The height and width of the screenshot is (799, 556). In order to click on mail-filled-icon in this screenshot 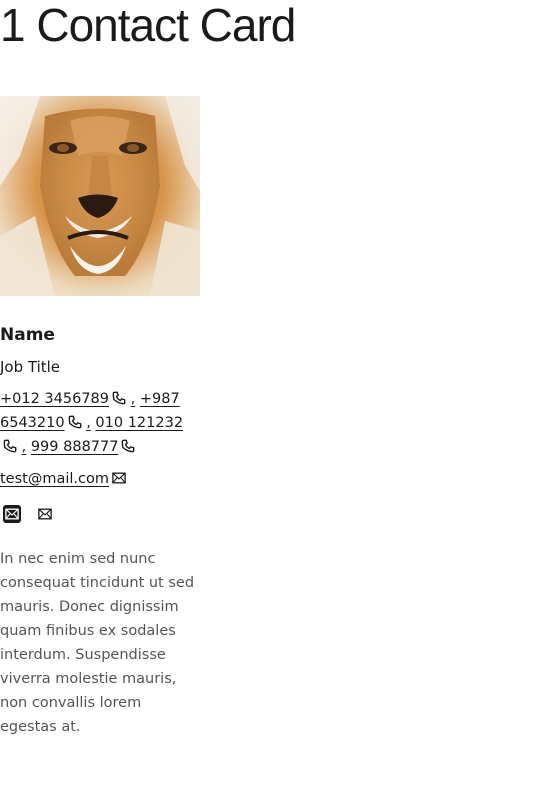, I will do `click(12, 514)`.